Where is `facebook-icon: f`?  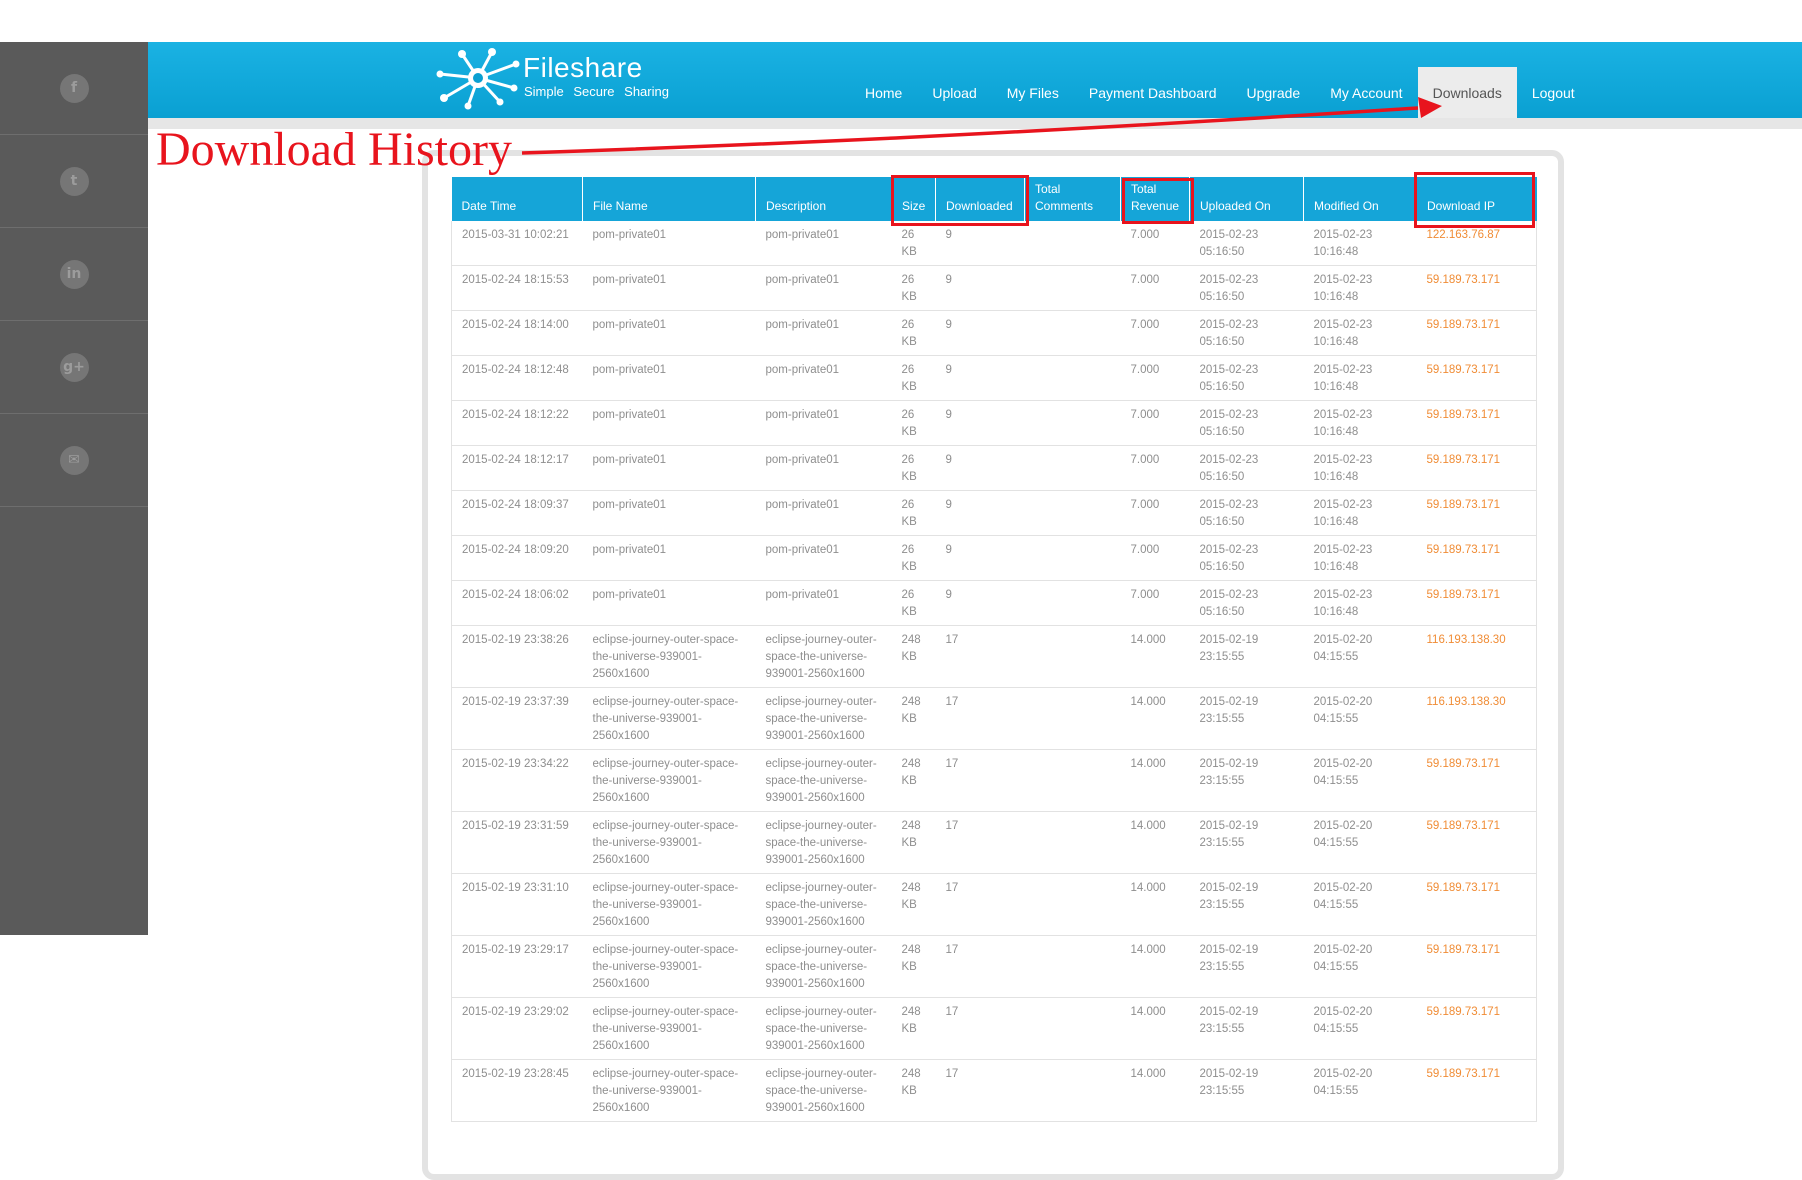 facebook-icon: f is located at coordinates (74, 88).